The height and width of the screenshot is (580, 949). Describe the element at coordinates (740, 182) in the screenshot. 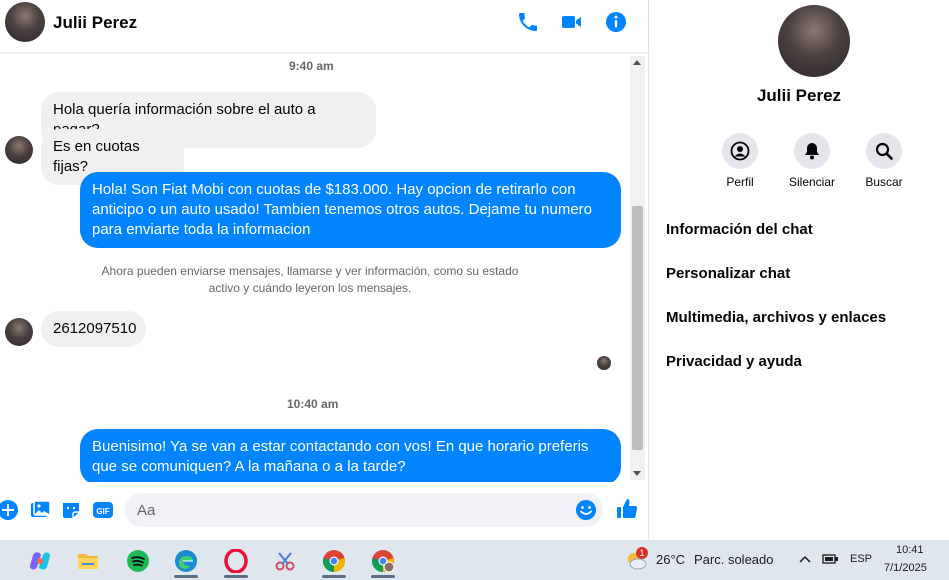

I see `action-label: Perfil` at that location.